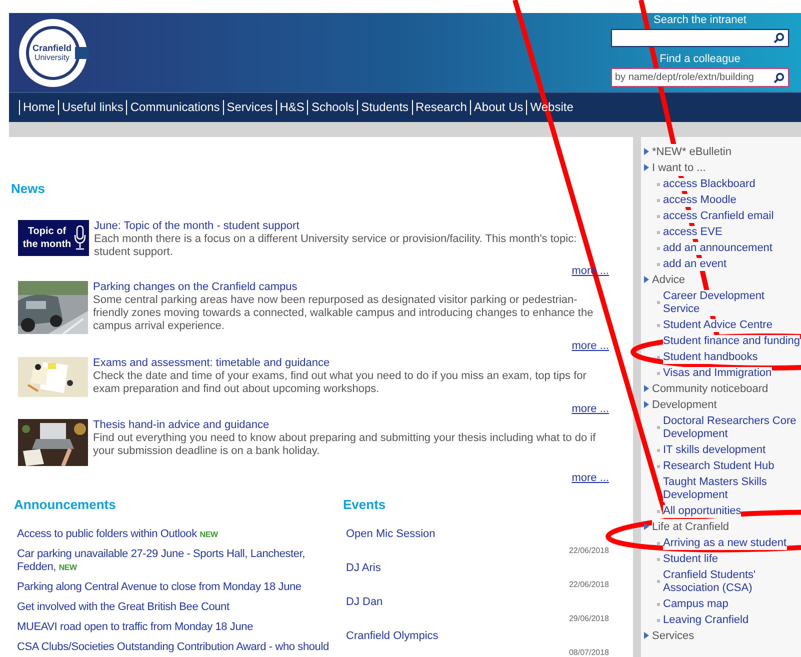 This screenshot has width=801, height=657. Describe the element at coordinates (178, 647) in the screenshot. I see `announcement-link: CSA Clubs/Societies Outstanding Contribution Award - who should` at that location.